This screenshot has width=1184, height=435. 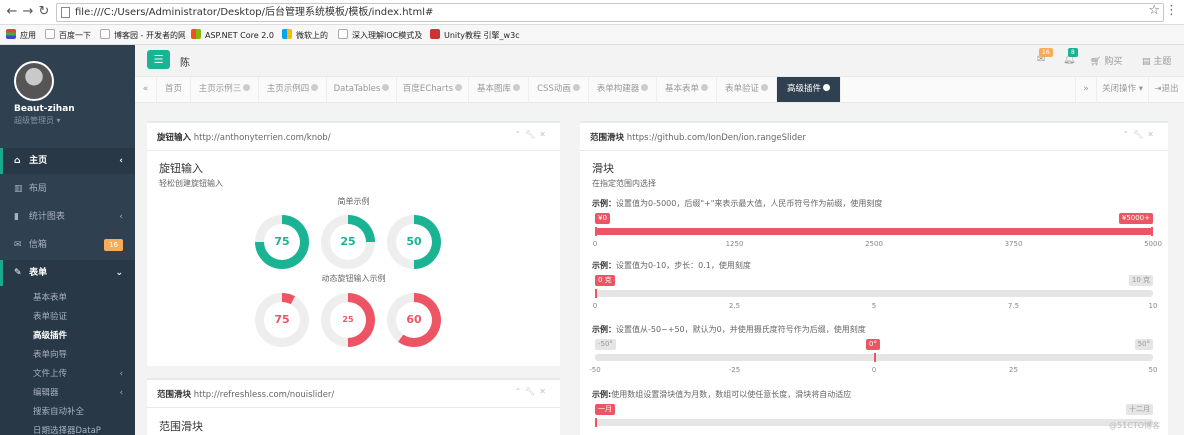 I want to click on close-ops-label: 关闭操作, so click(x=1119, y=89).